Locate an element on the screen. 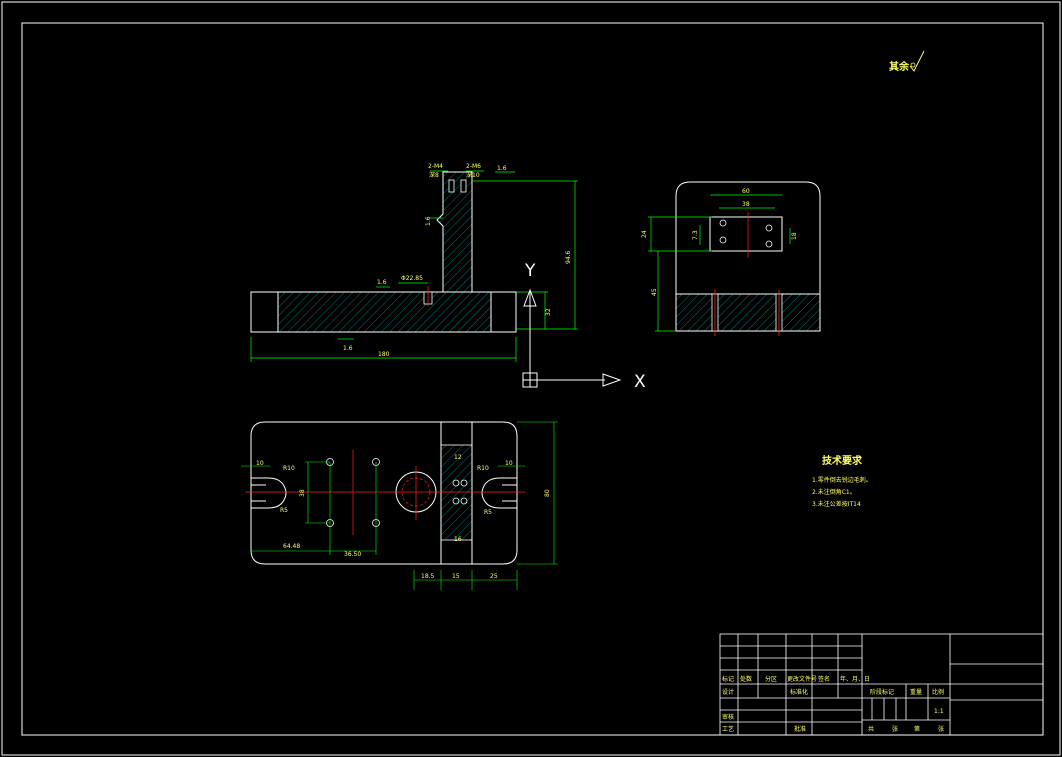  dim-plan-bottom-2: 15 is located at coordinates (456, 576).